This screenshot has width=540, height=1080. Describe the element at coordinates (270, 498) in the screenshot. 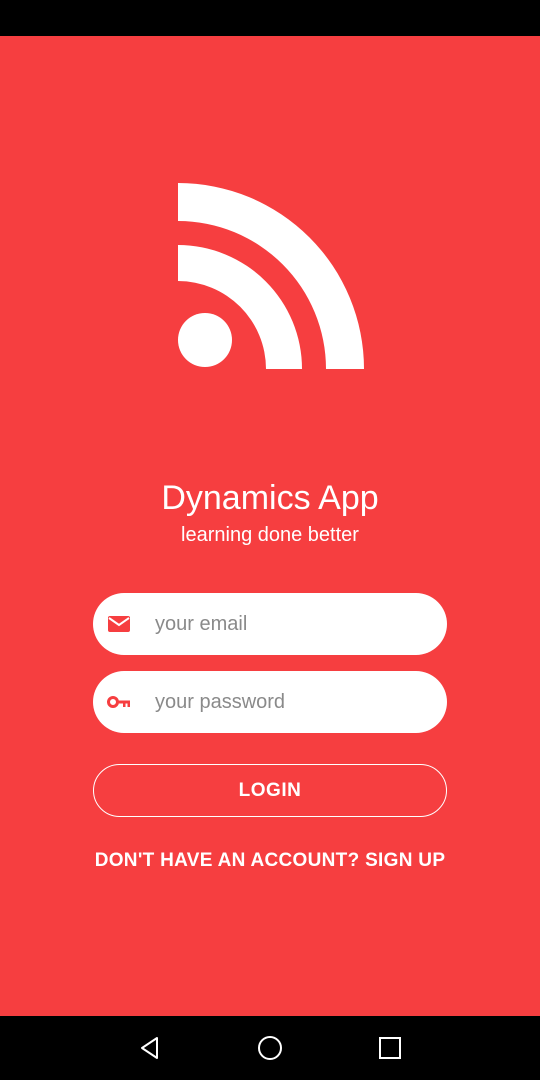

I see `app-title: Dynamics App` at that location.